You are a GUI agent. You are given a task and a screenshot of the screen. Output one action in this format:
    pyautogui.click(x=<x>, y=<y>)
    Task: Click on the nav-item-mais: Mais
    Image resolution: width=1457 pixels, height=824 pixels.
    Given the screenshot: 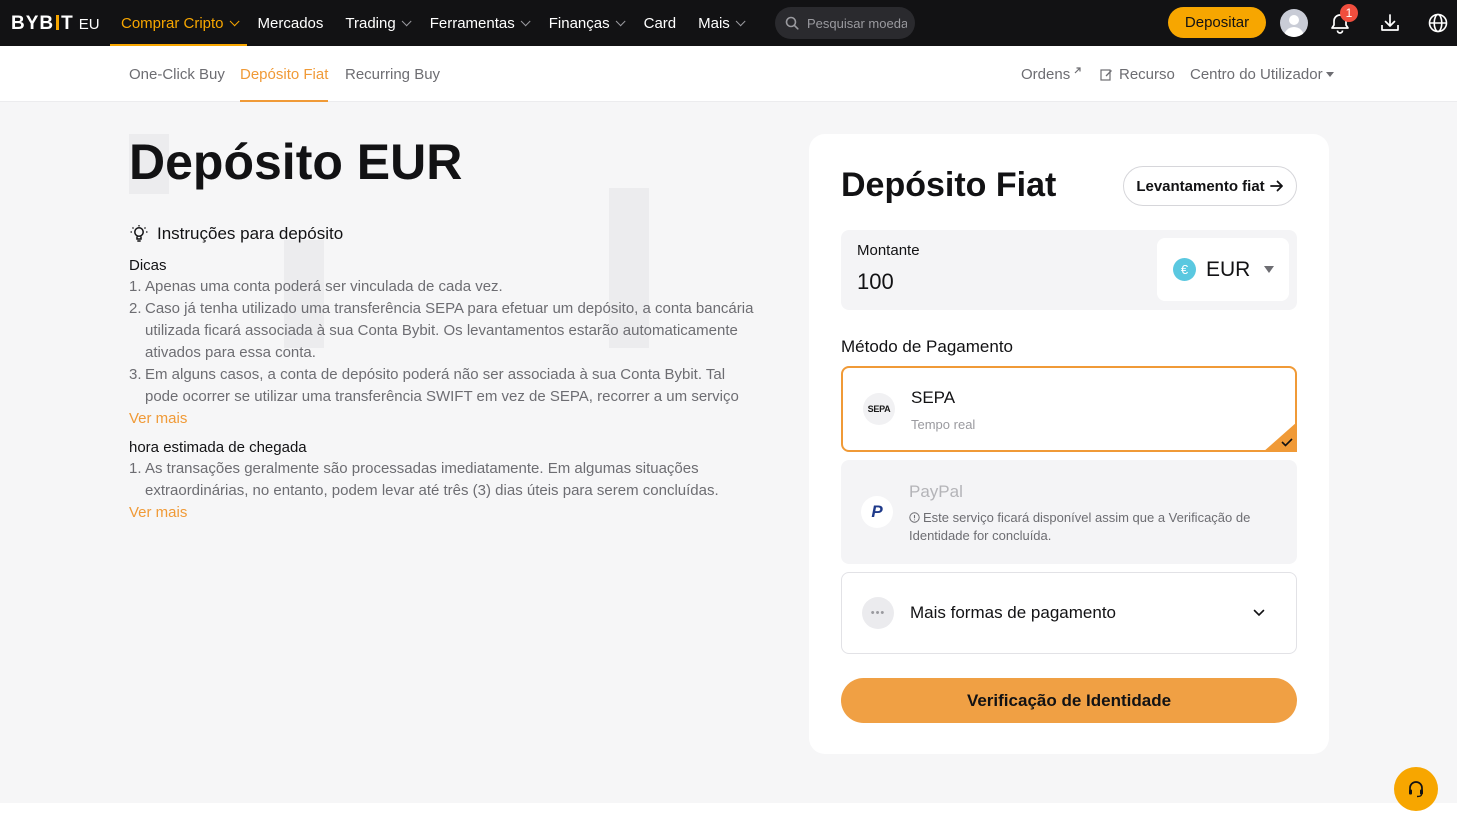 What is the action you would take?
    pyautogui.click(x=720, y=23)
    